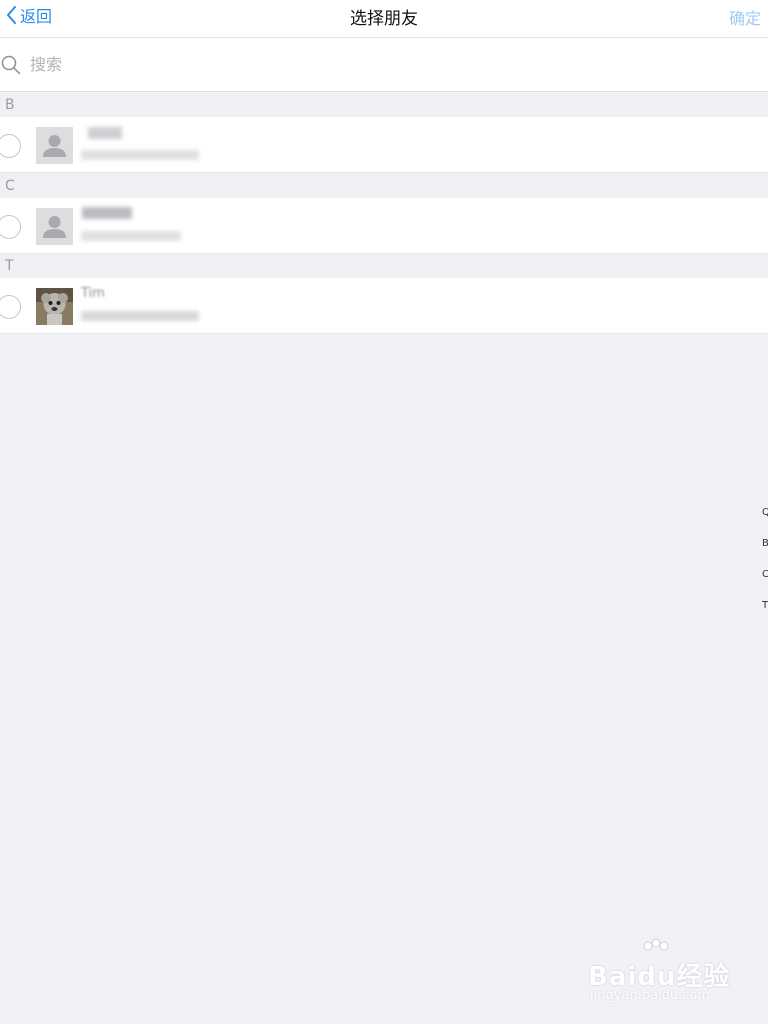 This screenshot has width=768, height=1024. I want to click on page-title: 选择朋友, so click(384, 19).